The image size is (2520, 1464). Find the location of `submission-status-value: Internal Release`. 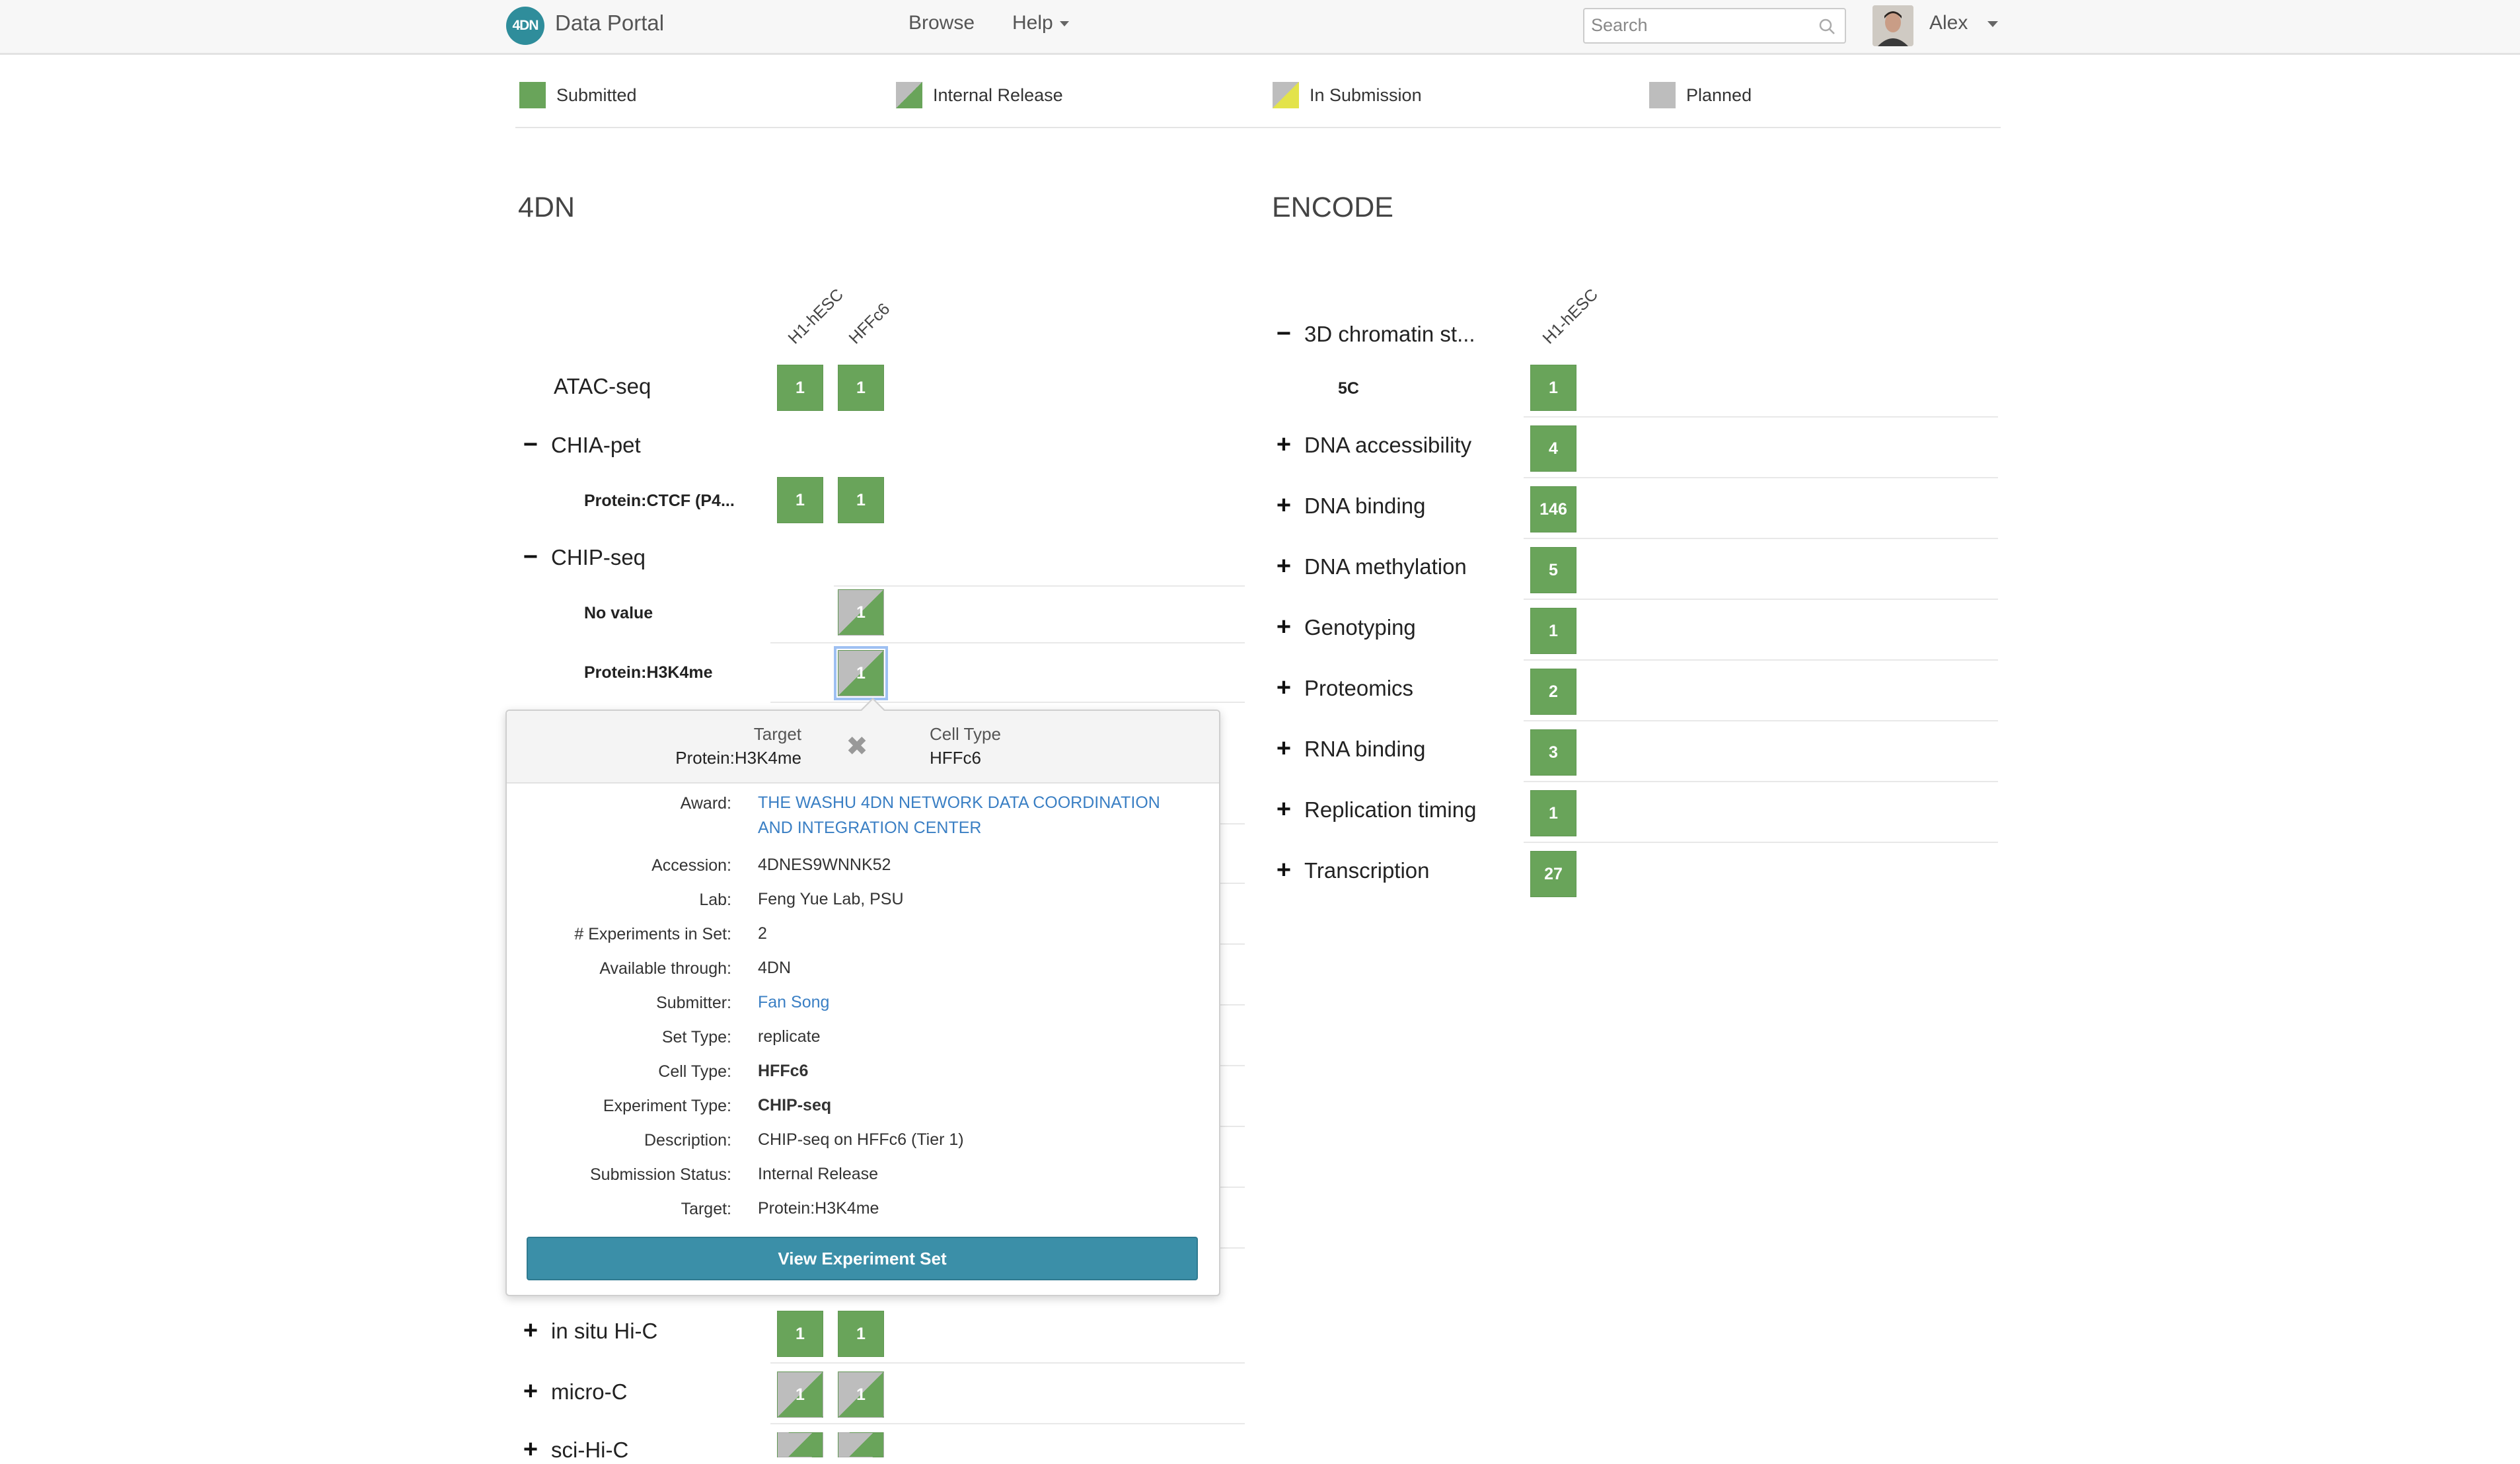

submission-status-value: Internal Release is located at coordinates (819, 1174).